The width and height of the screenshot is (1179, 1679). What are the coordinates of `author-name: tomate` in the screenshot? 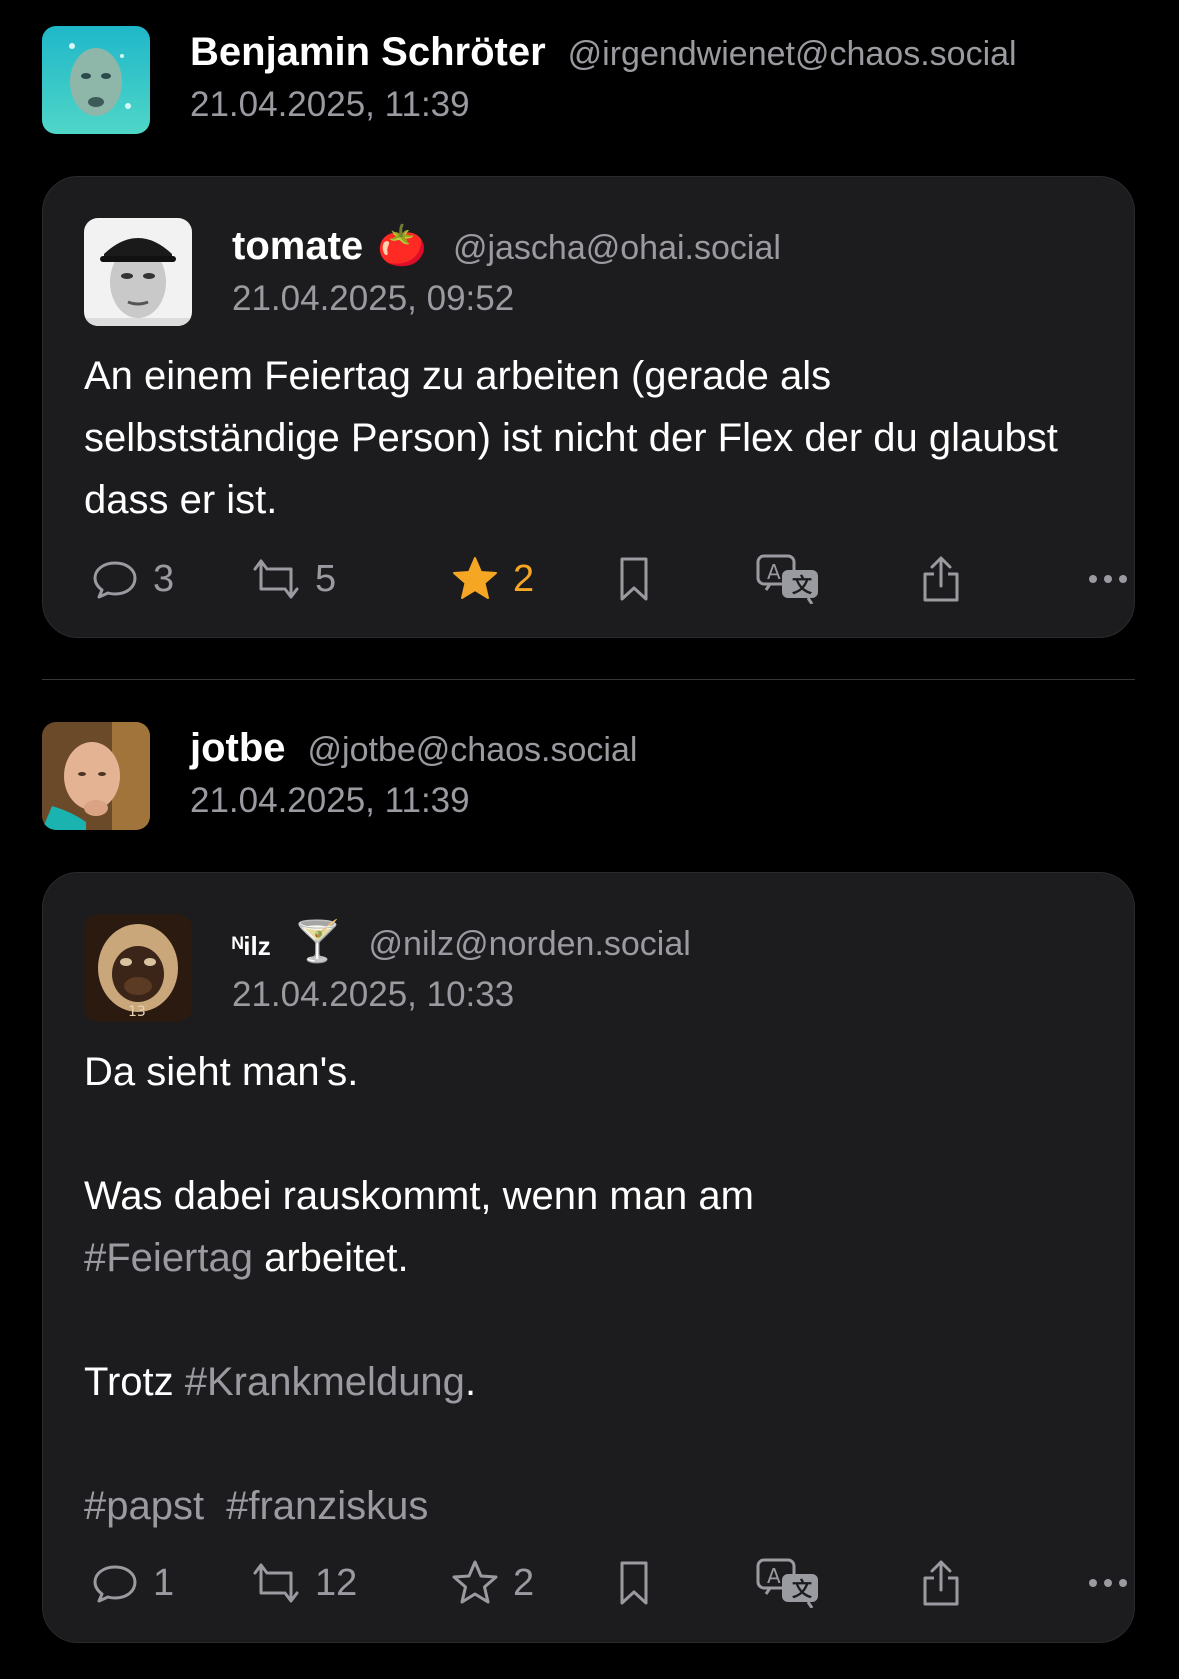 It's located at (297, 246).